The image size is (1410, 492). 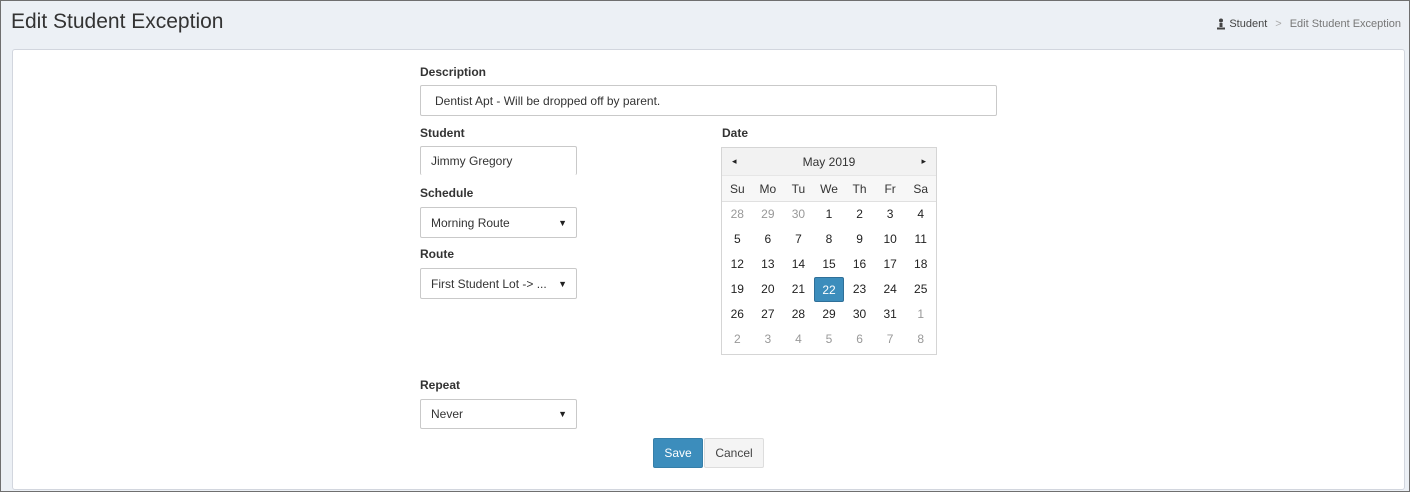 I want to click on student-label: Student, so click(x=442, y=133).